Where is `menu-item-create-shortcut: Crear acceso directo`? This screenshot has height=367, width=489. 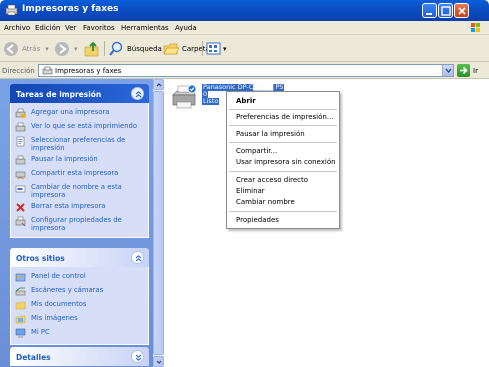
menu-item-create-shortcut: Crear acceso directo is located at coordinates (283, 180).